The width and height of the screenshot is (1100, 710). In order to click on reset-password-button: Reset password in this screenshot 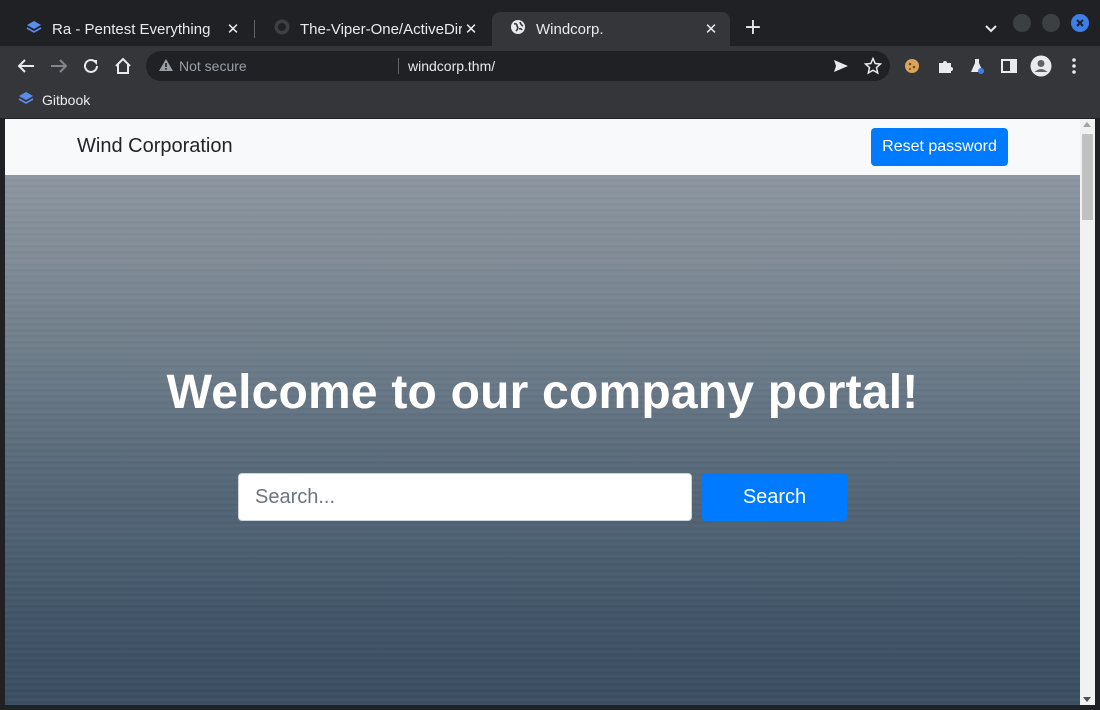, I will do `click(939, 147)`.